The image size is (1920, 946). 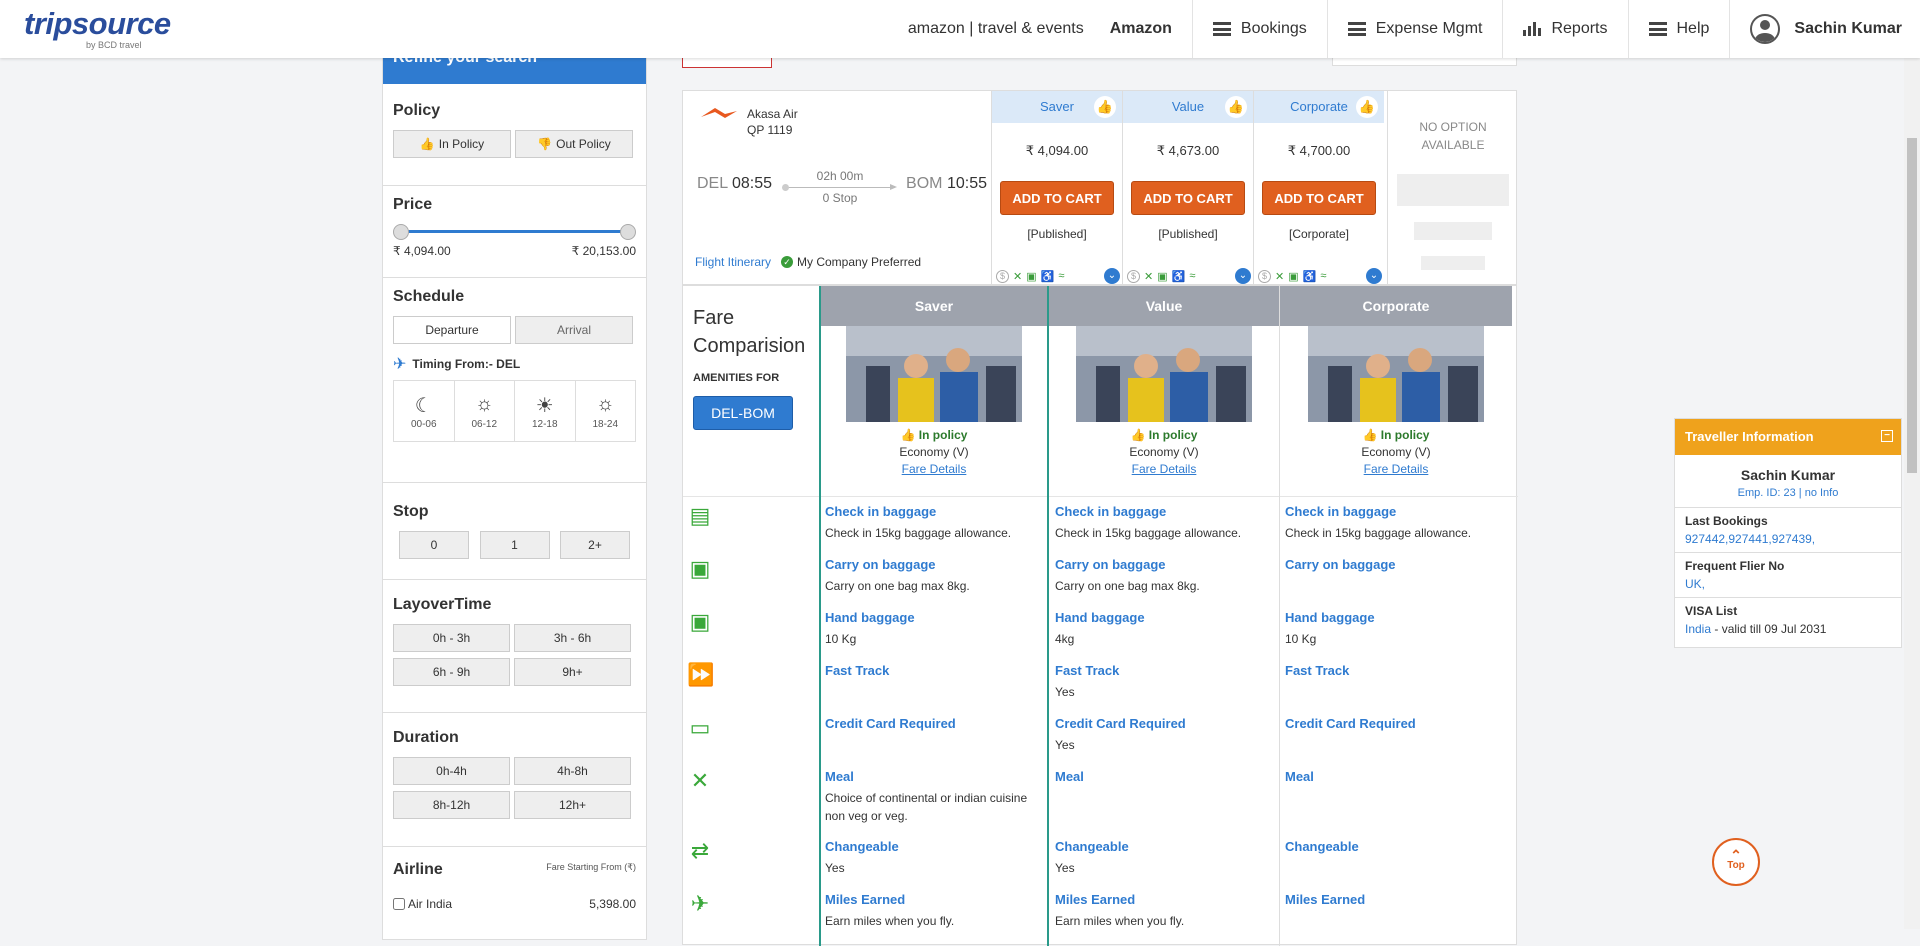 I want to click on layover-3-6-button: 3h - 6h, so click(x=572, y=638).